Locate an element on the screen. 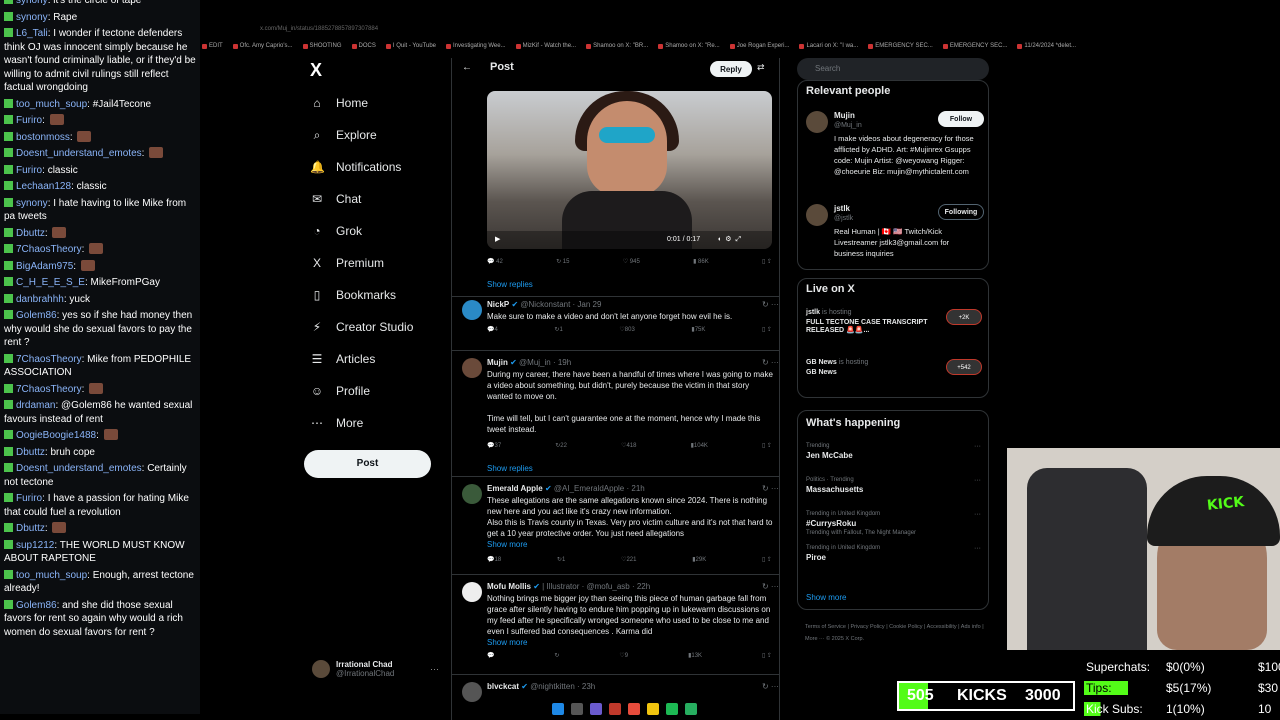 The width and height of the screenshot is (1280, 720). person-name: jstlk is located at coordinates (842, 208).